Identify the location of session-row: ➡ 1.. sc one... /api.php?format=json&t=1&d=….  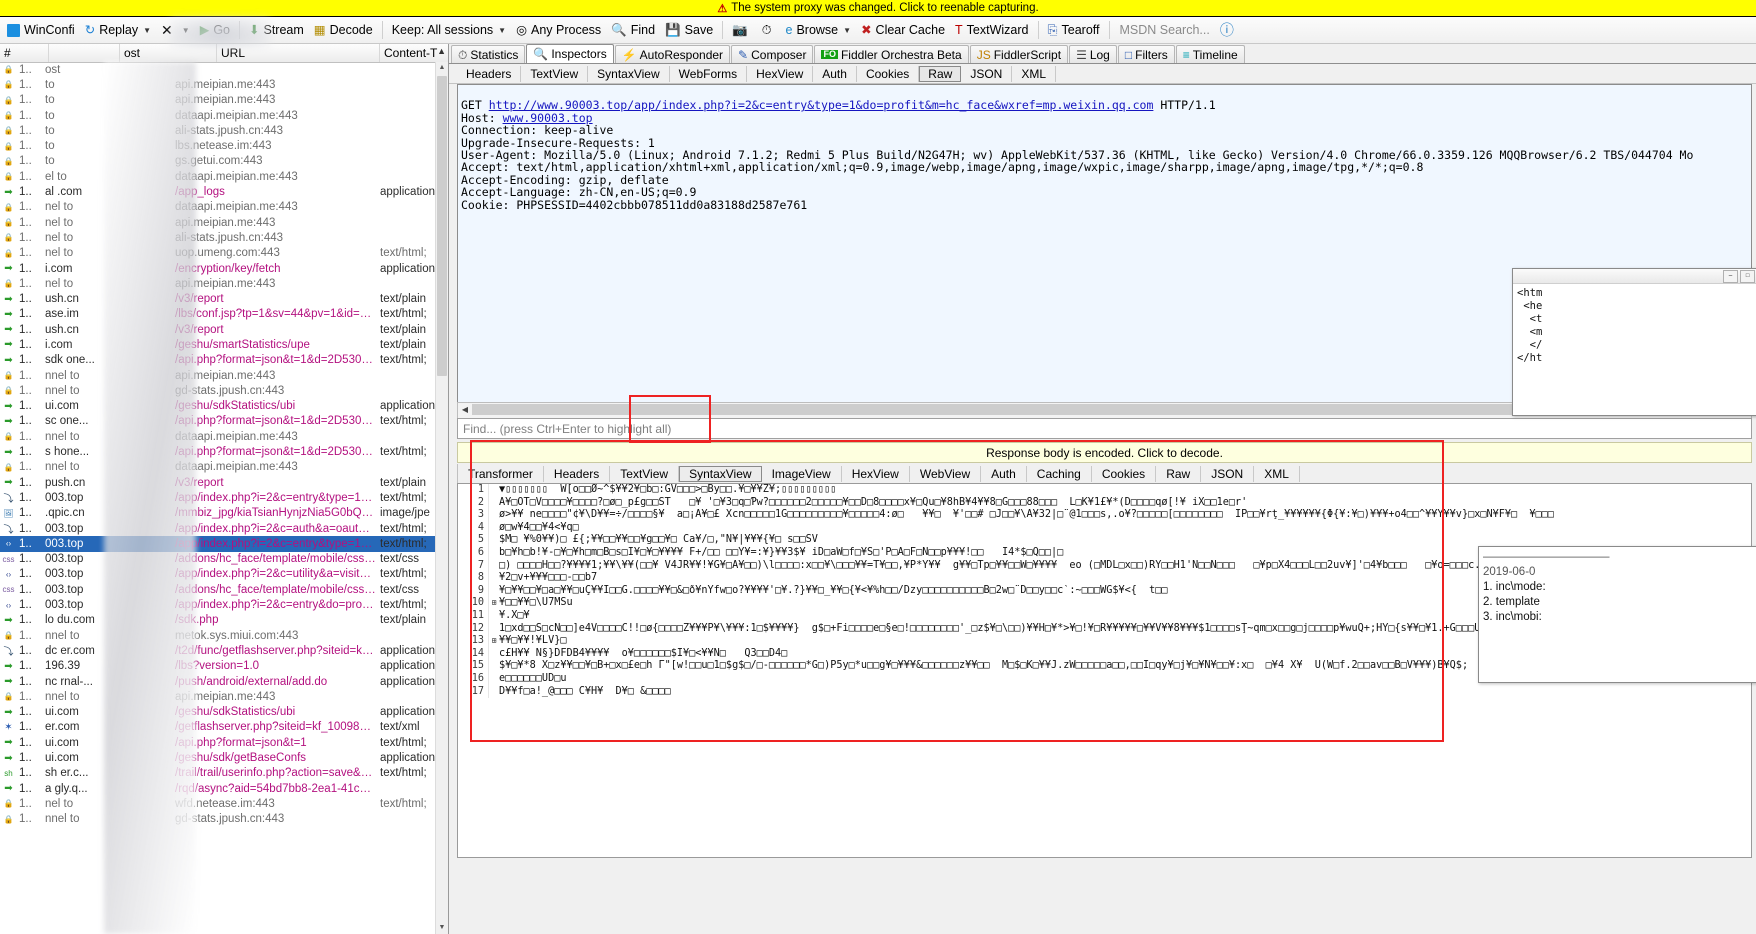
(218, 421).